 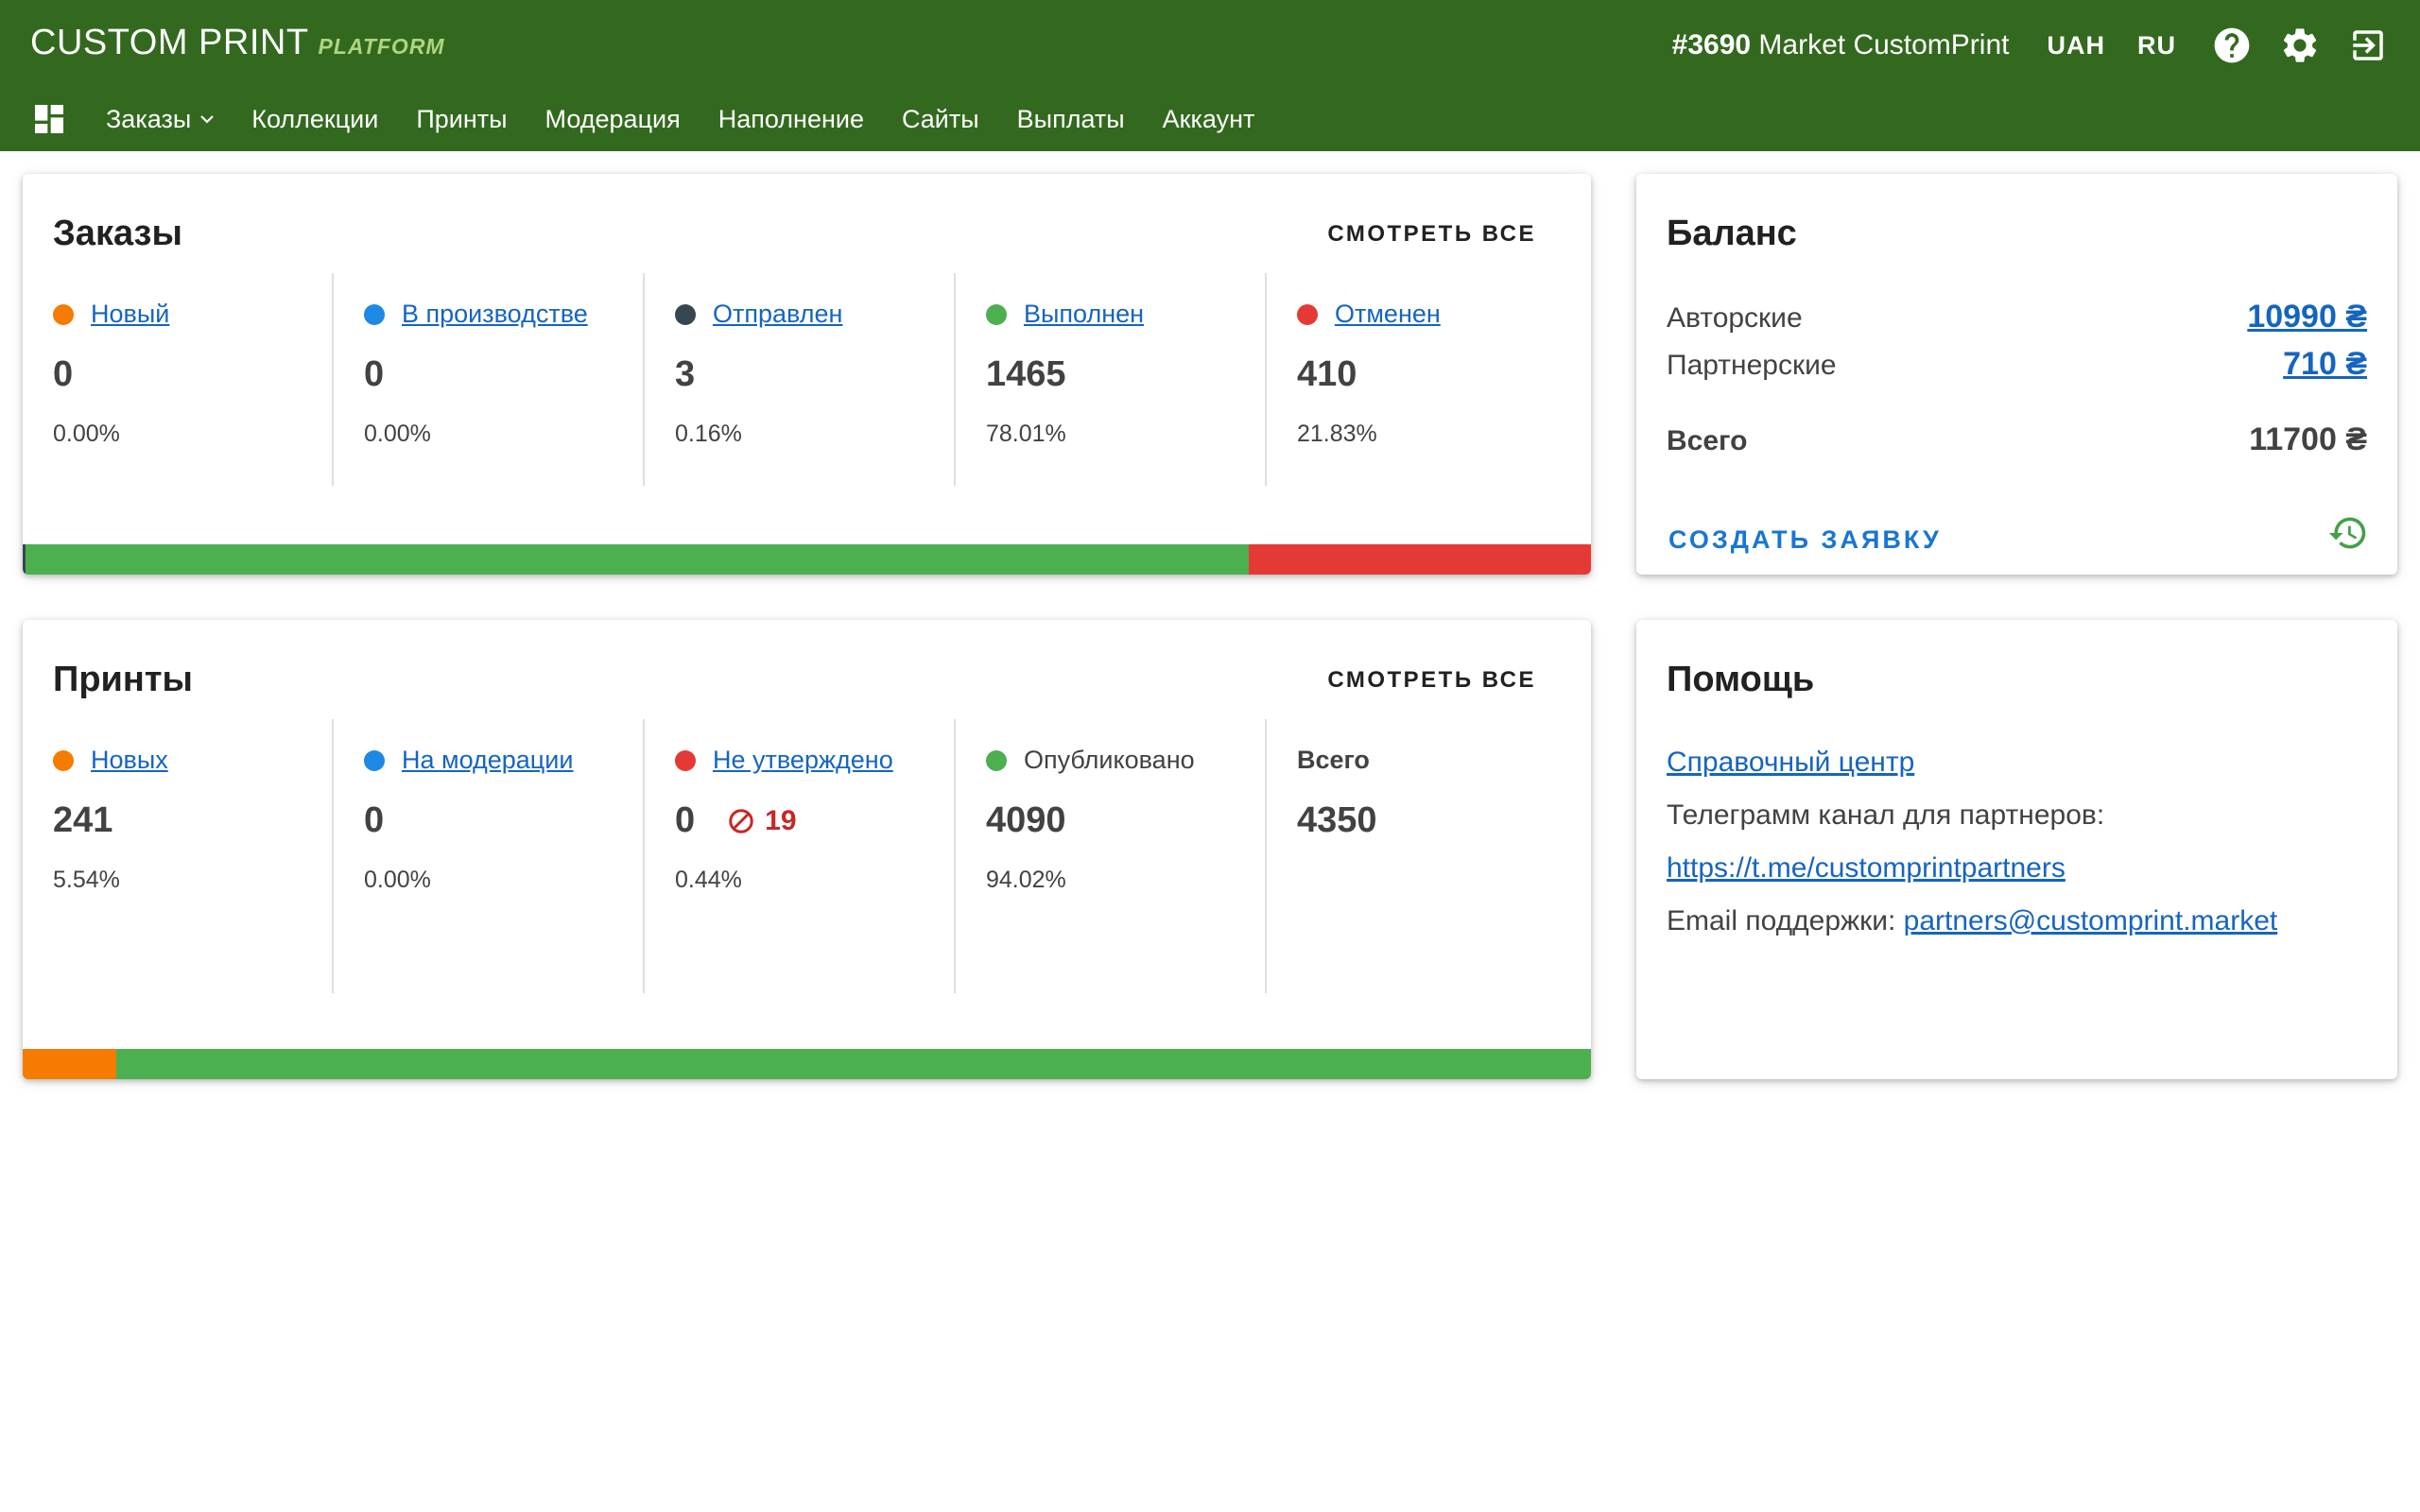 What do you see at coordinates (87, 434) in the screenshot?
I see `orders-new-pct: 0.00%` at bounding box center [87, 434].